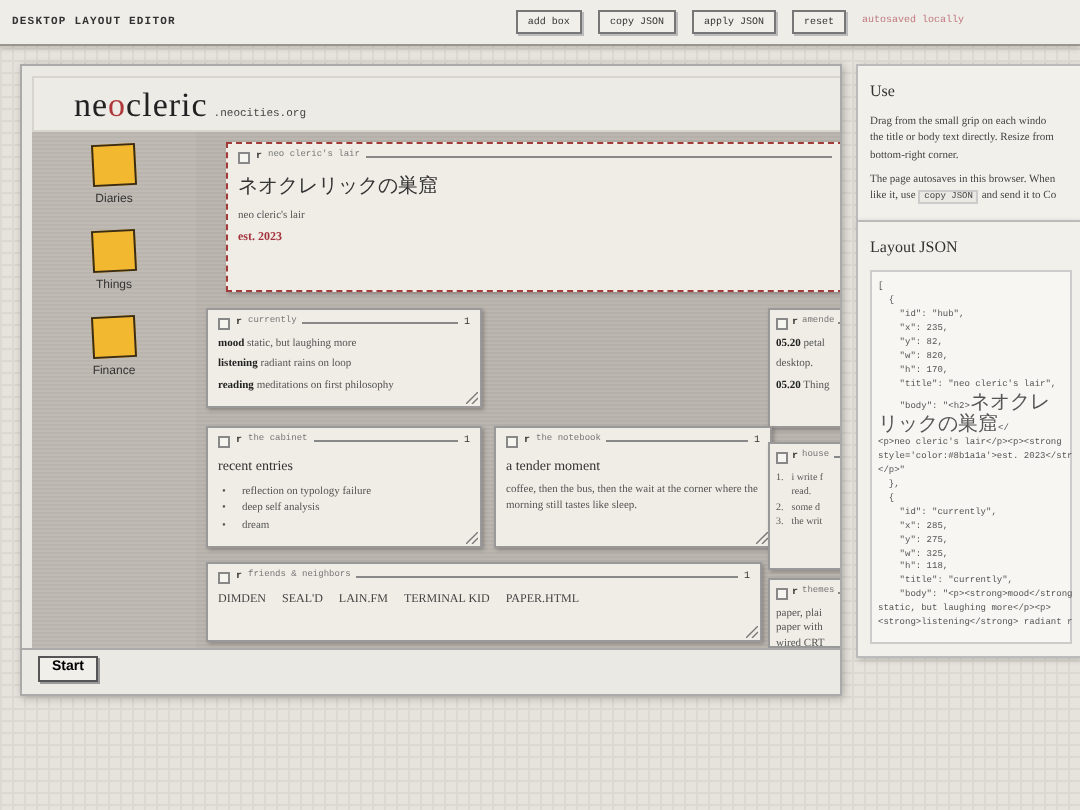  What do you see at coordinates (883, 92) in the screenshot?
I see `panel-title: Use` at bounding box center [883, 92].